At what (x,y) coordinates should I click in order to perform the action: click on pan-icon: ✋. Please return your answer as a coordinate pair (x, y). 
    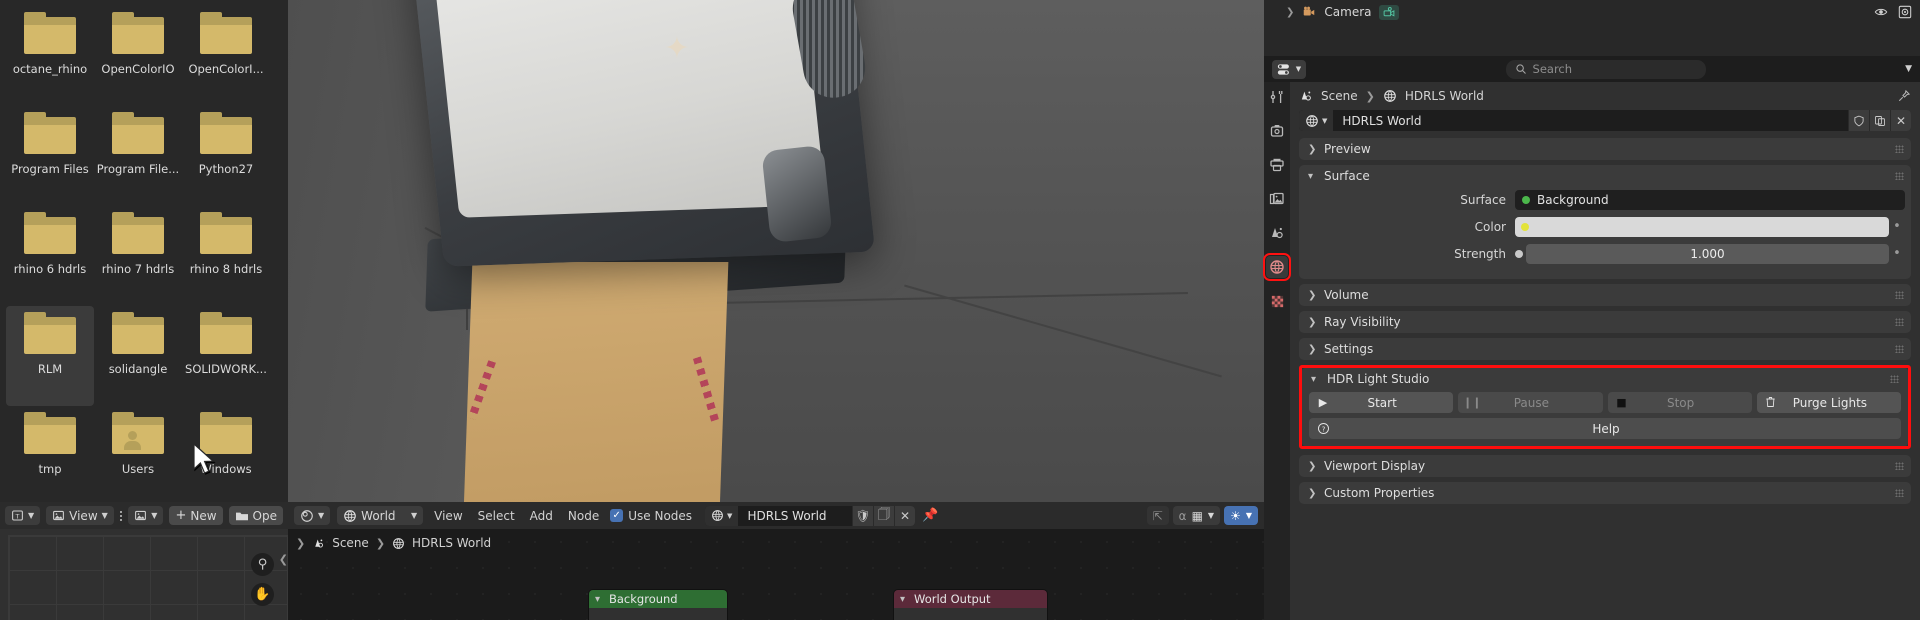
    Looking at the image, I should click on (262, 594).